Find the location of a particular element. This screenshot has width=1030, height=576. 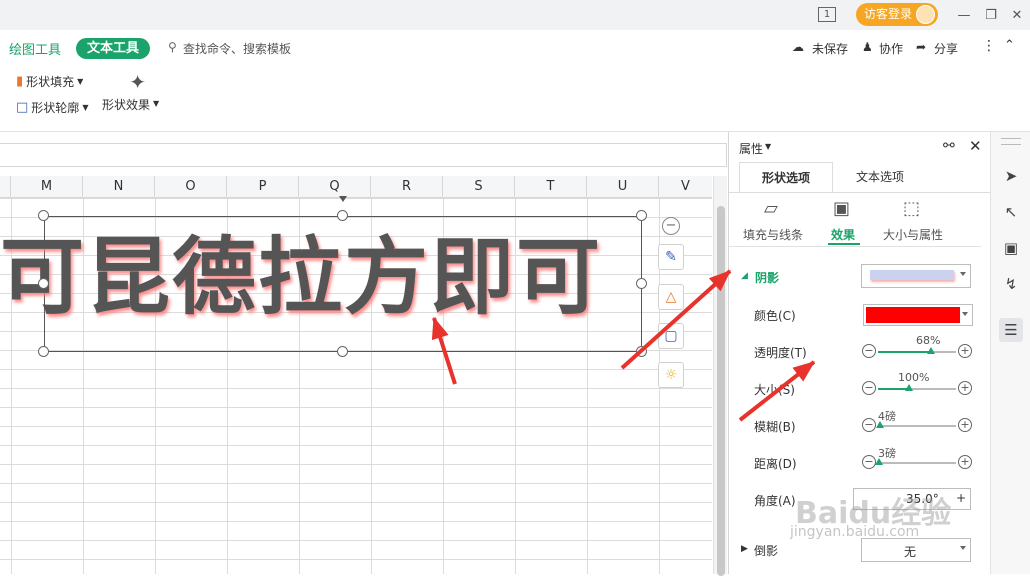

annotation-layer is located at coordinates (623, 345).